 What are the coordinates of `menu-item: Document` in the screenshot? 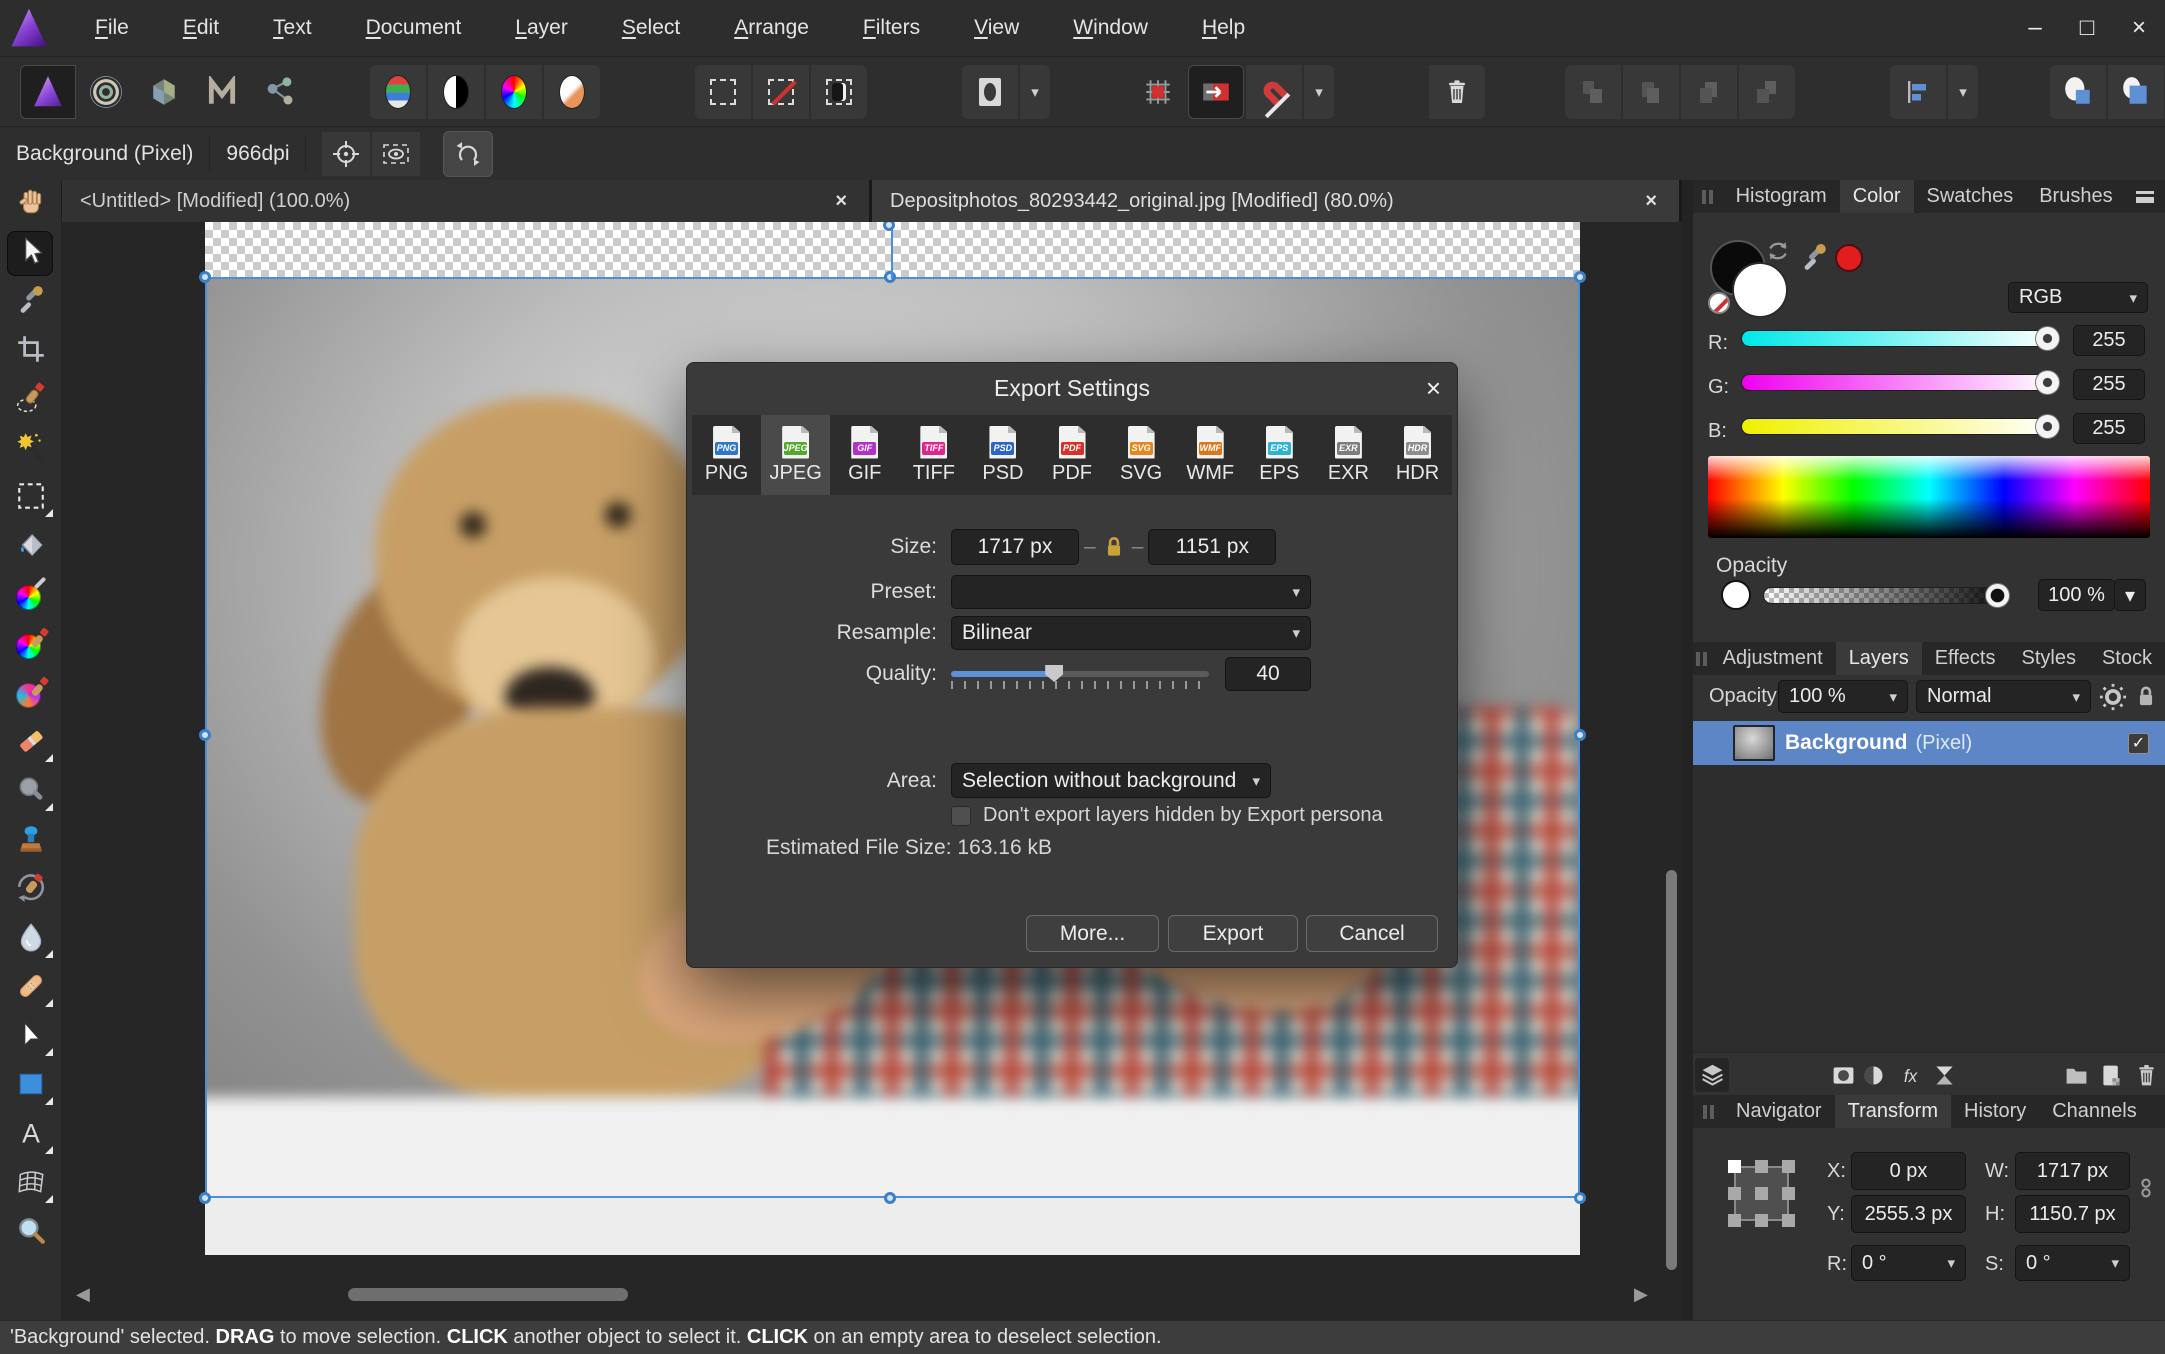 It's located at (414, 28).